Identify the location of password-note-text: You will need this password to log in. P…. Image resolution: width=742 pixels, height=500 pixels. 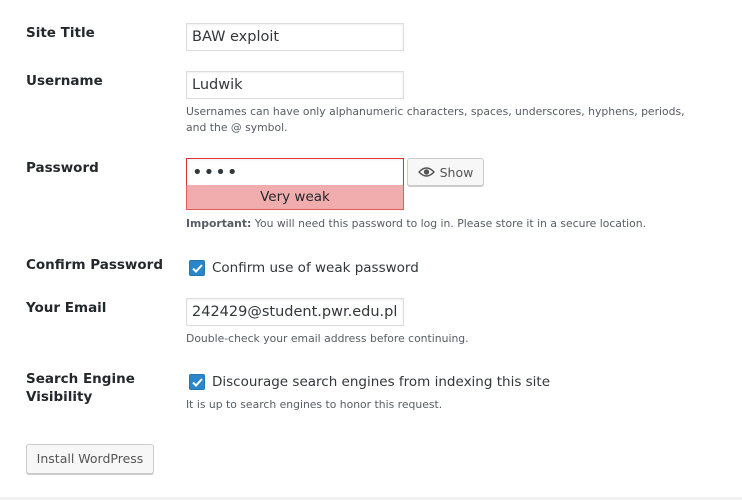
(450, 223).